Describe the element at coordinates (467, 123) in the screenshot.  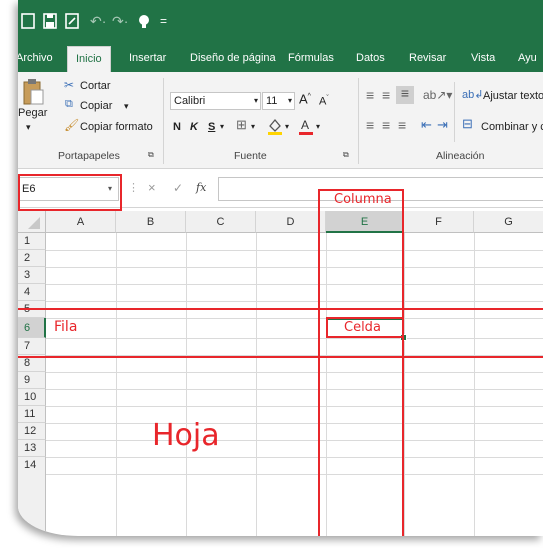
I see `merge-icon: ⊟` at that location.